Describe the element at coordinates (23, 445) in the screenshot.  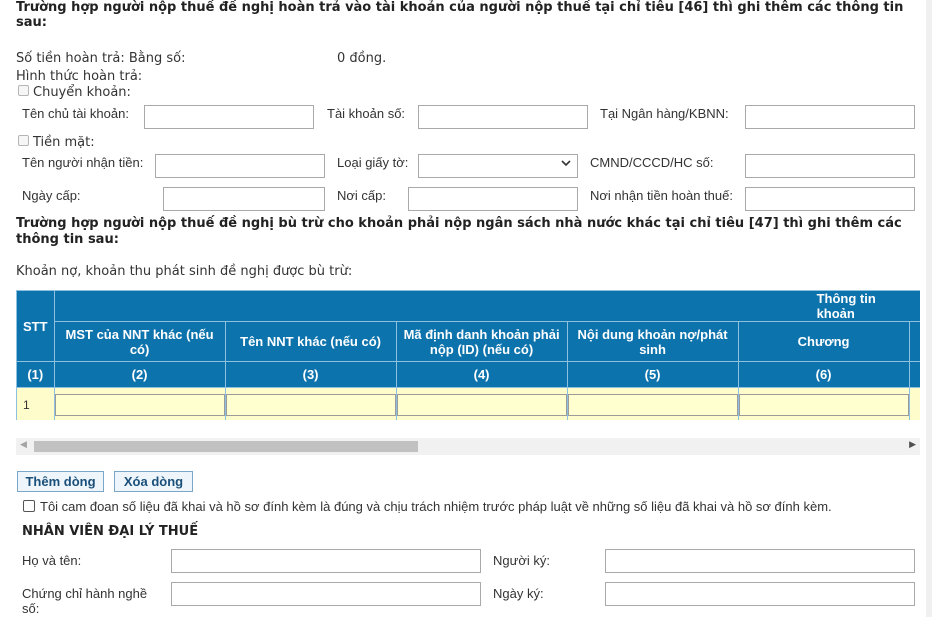
I see `triangle-left-icon: ◀` at that location.